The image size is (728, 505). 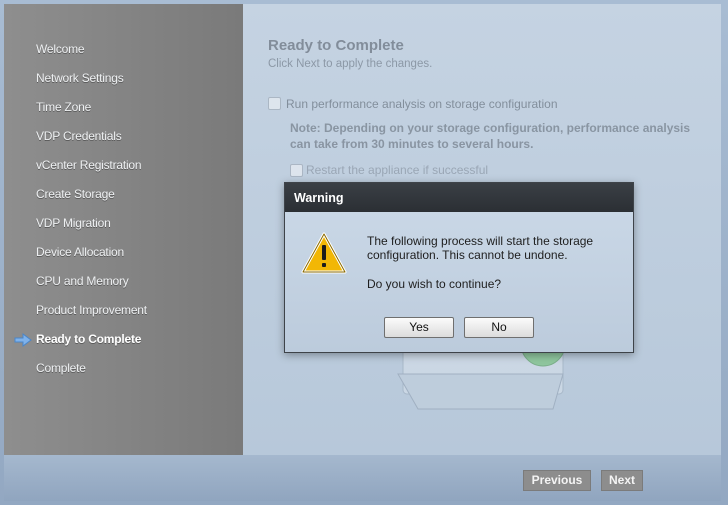 What do you see at coordinates (362, 478) in the screenshot?
I see `wizard-footer: Previous Next` at bounding box center [362, 478].